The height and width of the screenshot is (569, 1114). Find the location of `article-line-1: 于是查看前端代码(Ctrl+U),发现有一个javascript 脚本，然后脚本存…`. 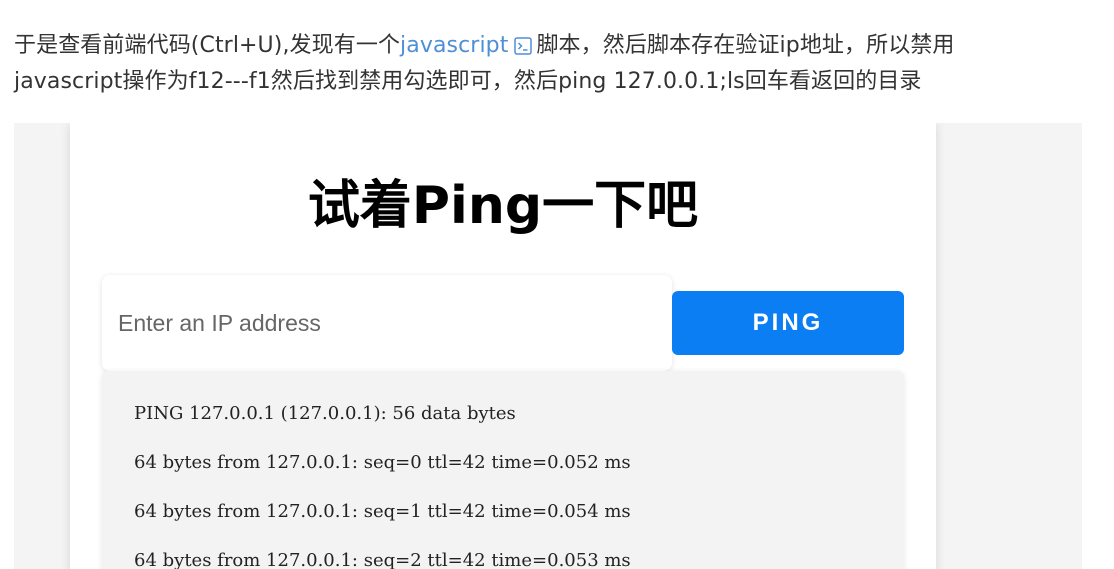

article-line-1: 于是查看前端代码(Ctrl+U),发现有一个javascript 脚本，然后脚本存… is located at coordinates (559, 46).